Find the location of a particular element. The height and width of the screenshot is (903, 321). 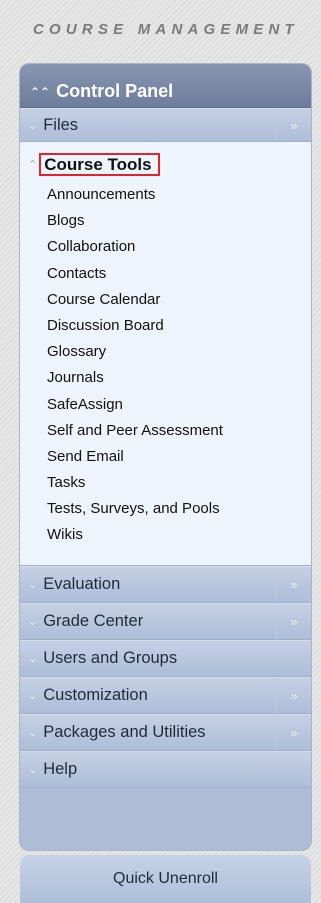

menu-item-help-label: Help is located at coordinates (60, 769).